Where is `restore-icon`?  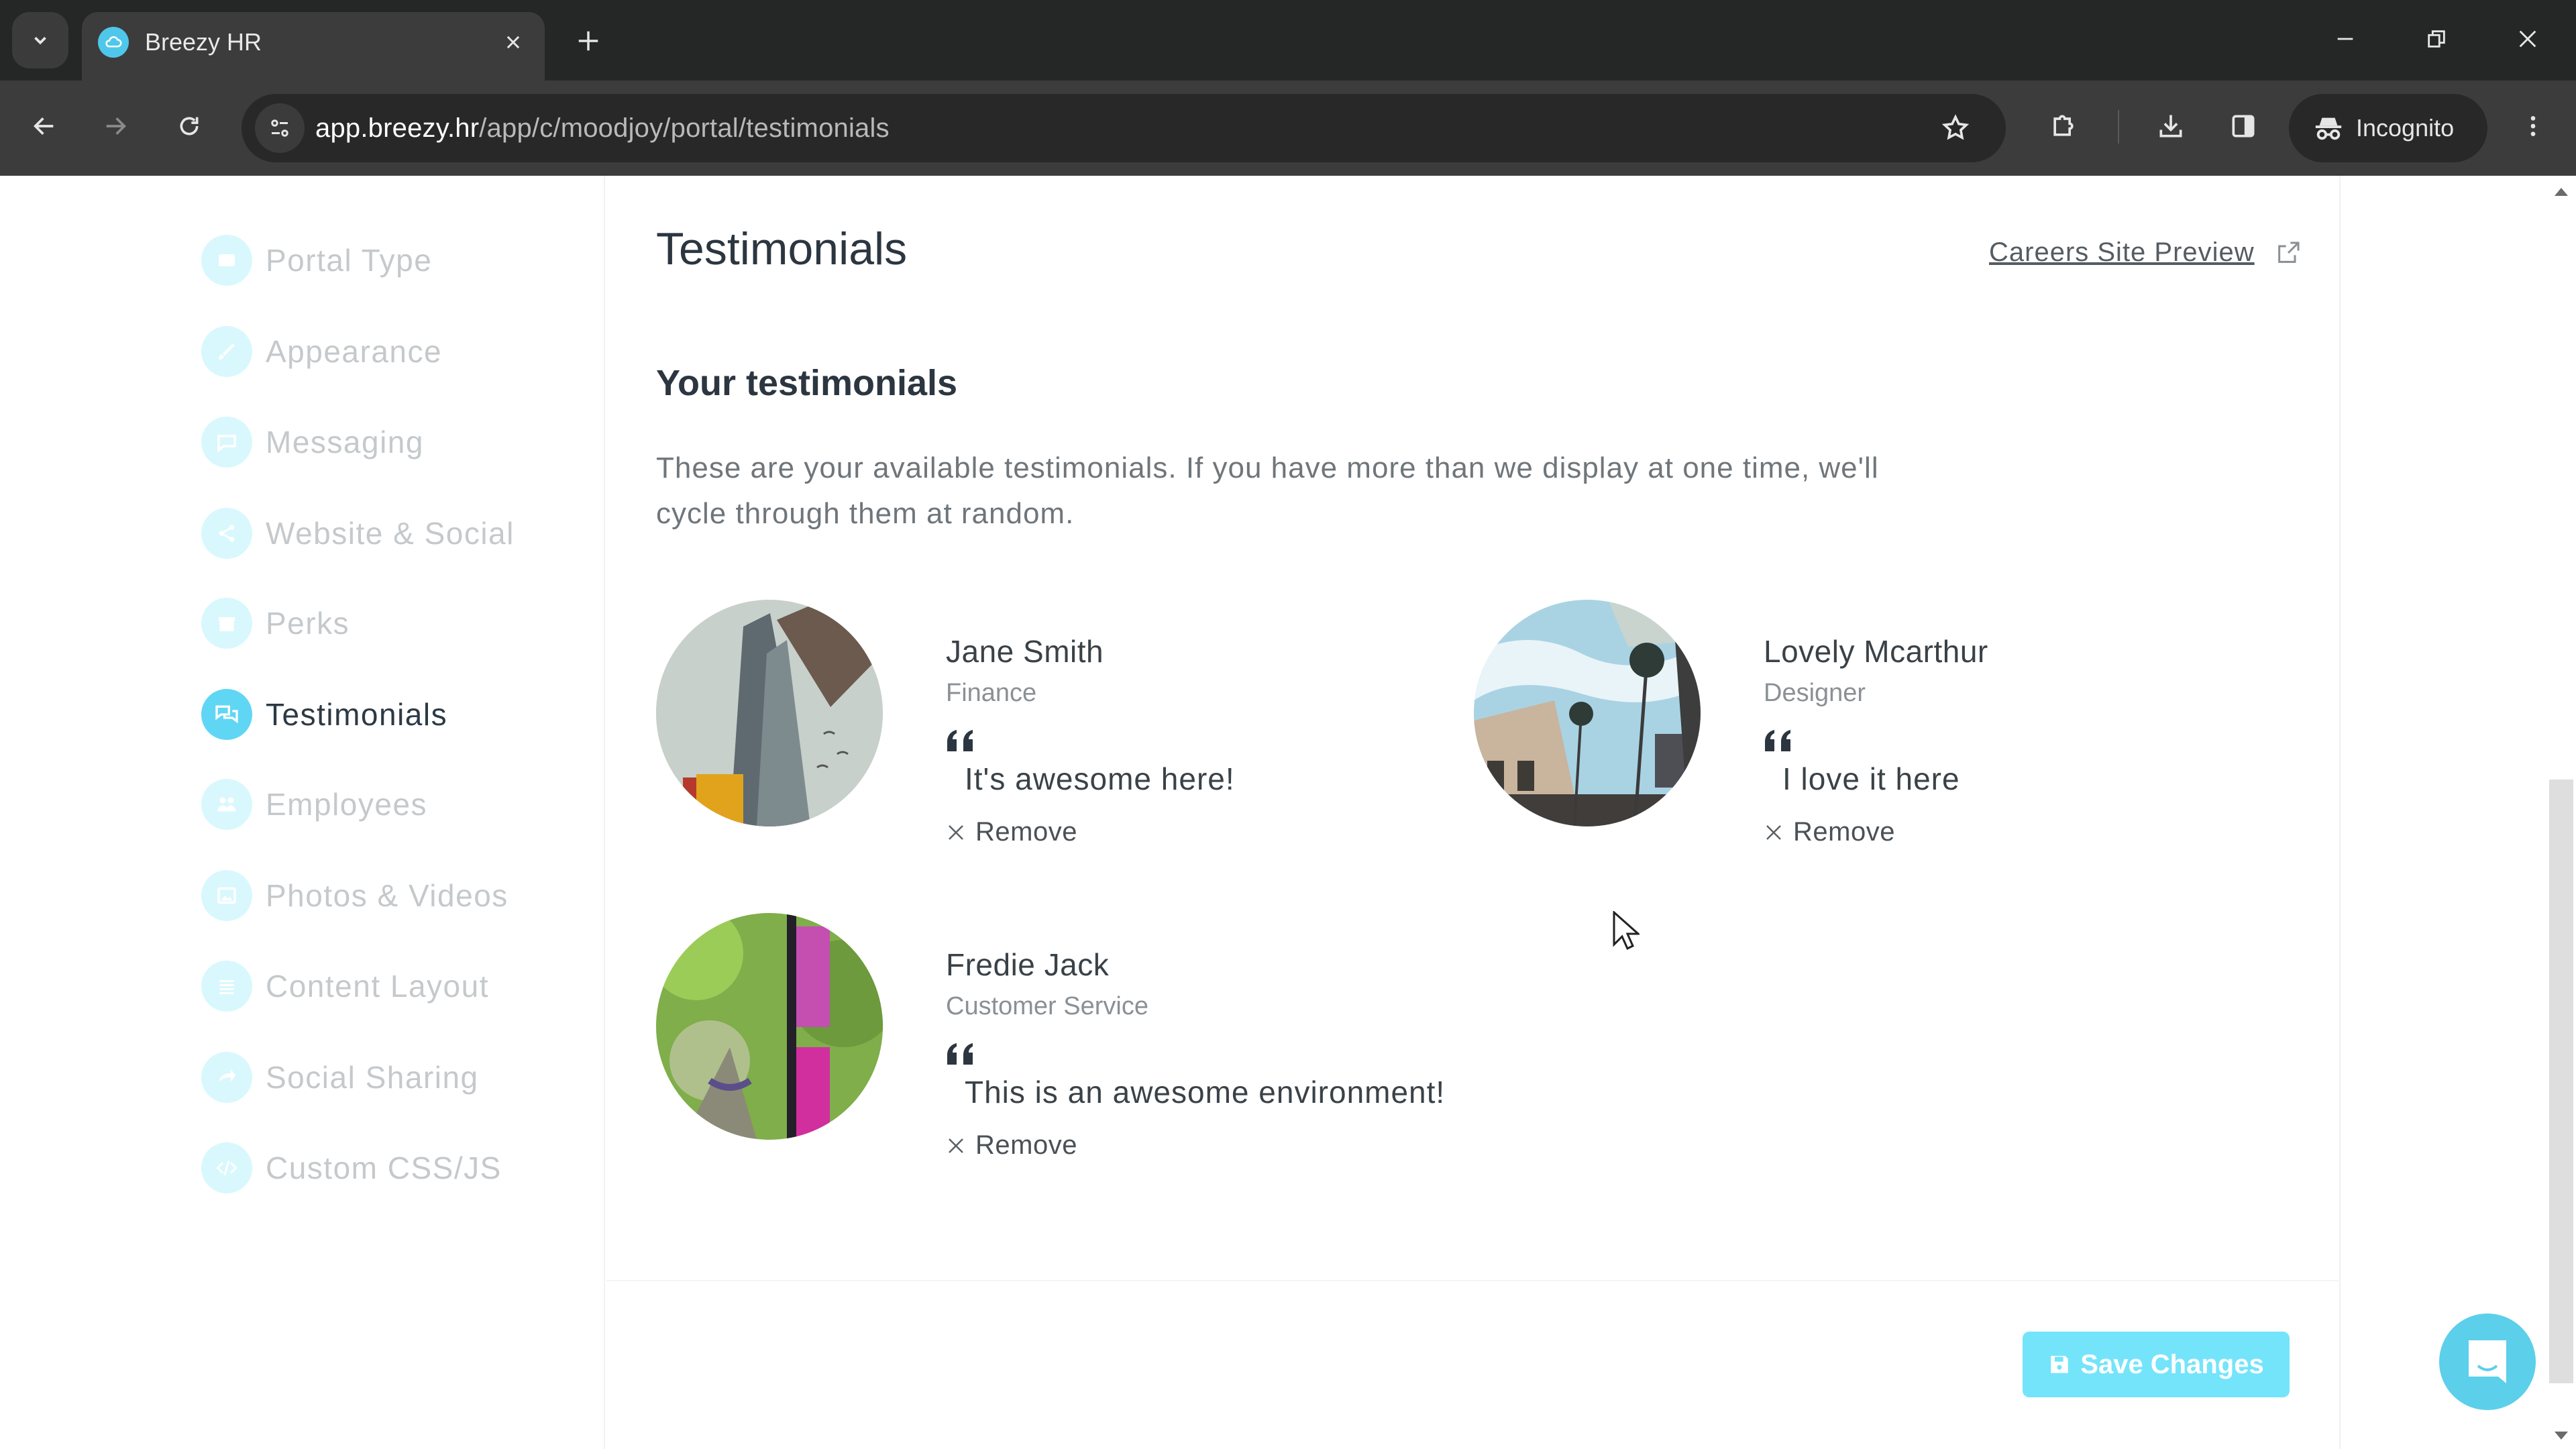
restore-icon is located at coordinates (2436, 39).